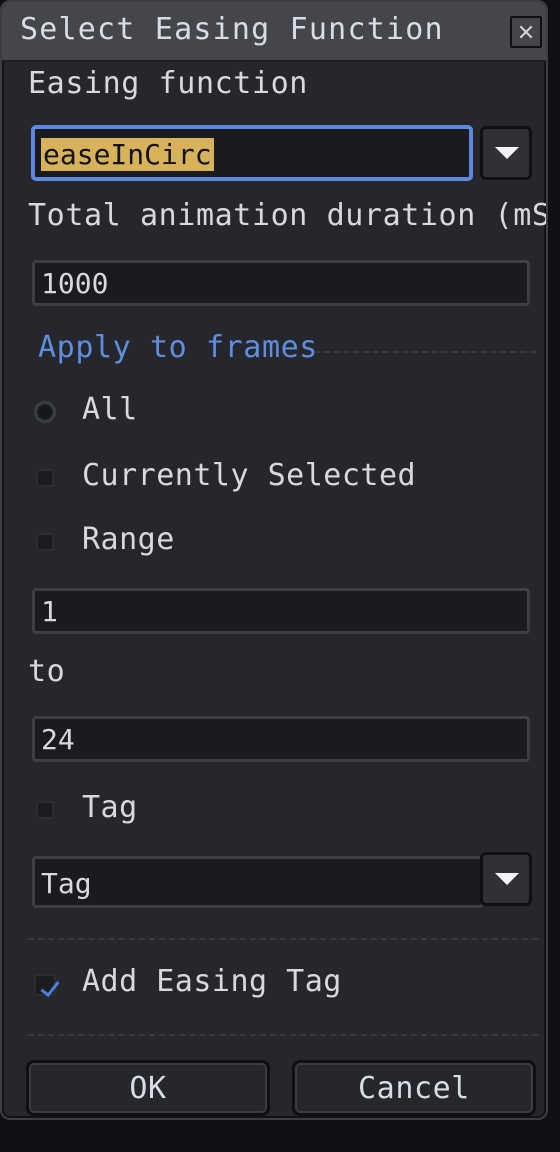 The width and height of the screenshot is (560, 1152). I want to click on cancel-button-label: Cancel, so click(414, 1088).